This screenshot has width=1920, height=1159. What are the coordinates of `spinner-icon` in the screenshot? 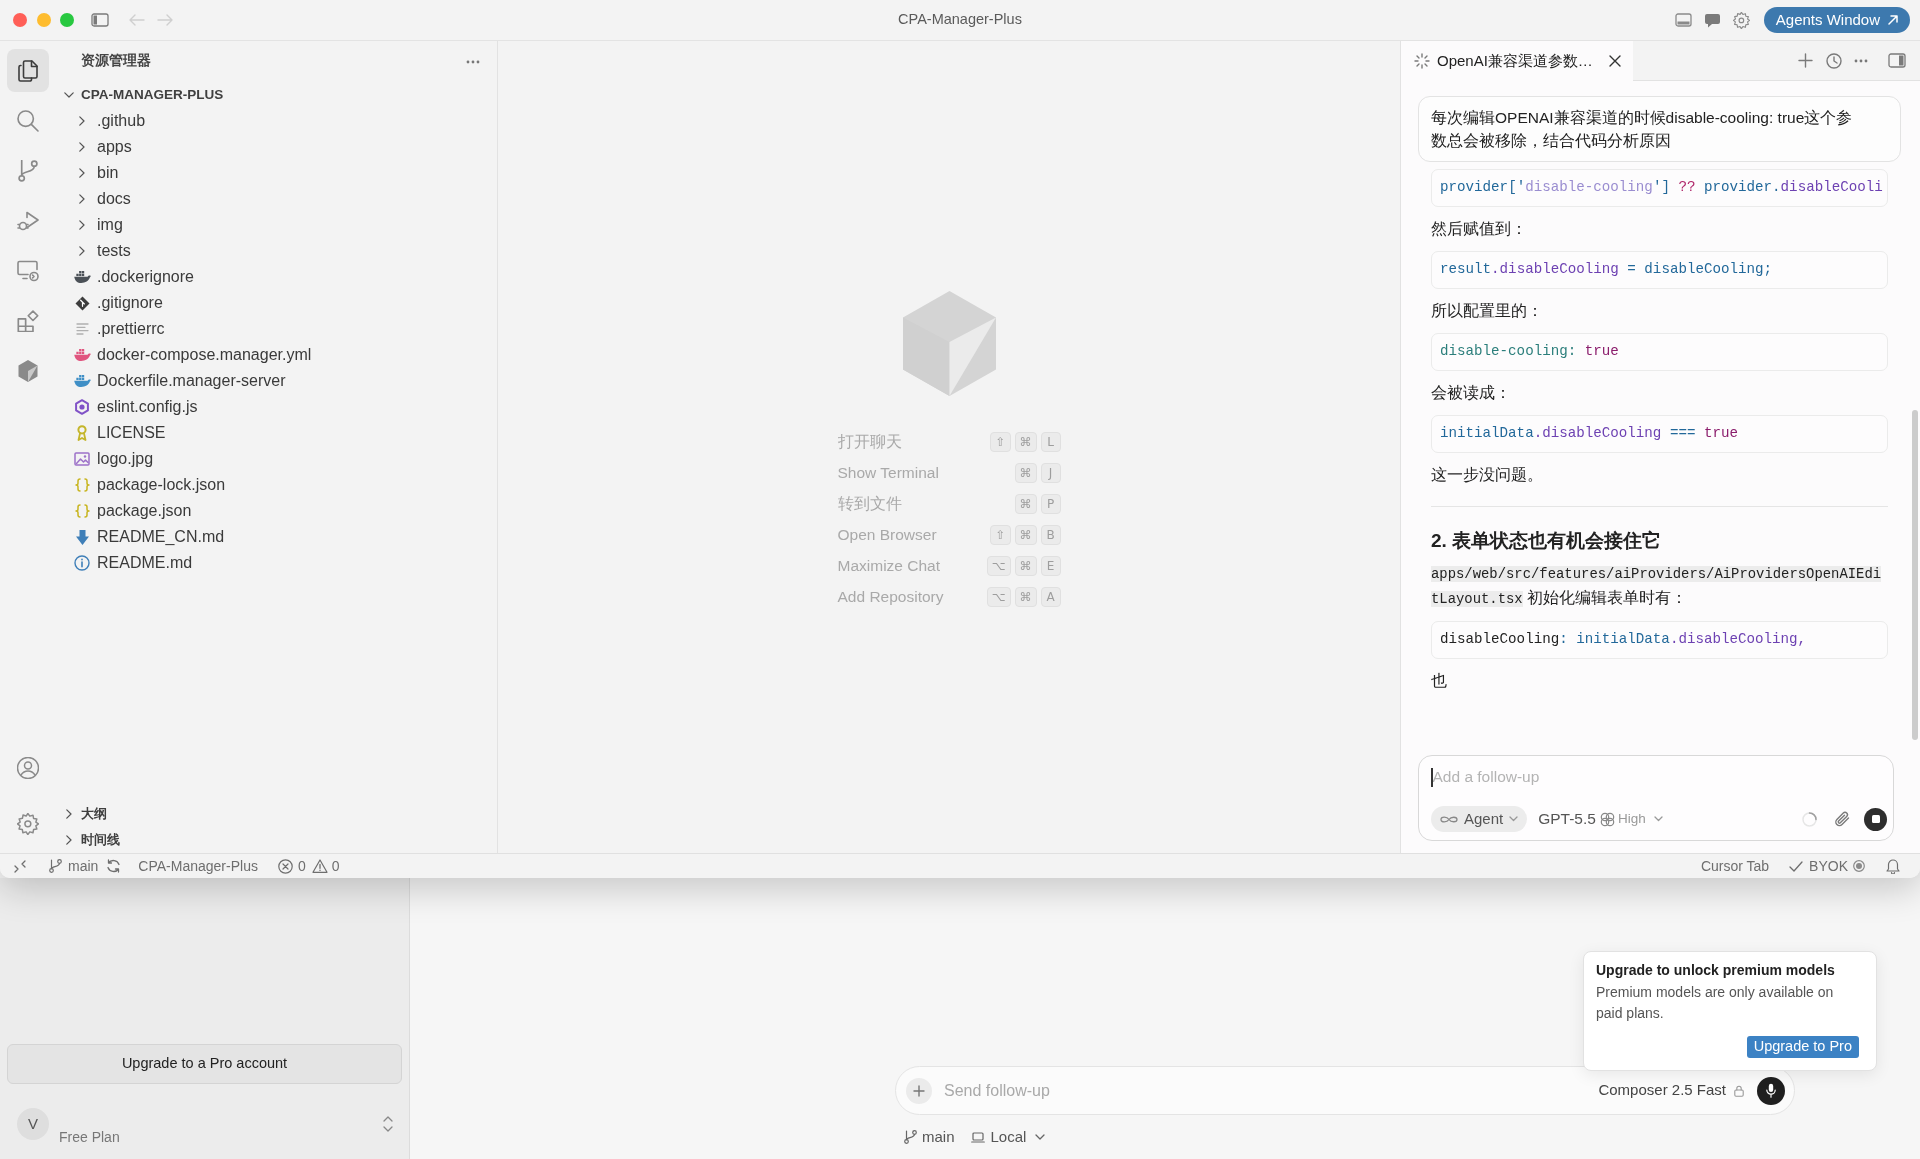 It's located at (1422, 61).